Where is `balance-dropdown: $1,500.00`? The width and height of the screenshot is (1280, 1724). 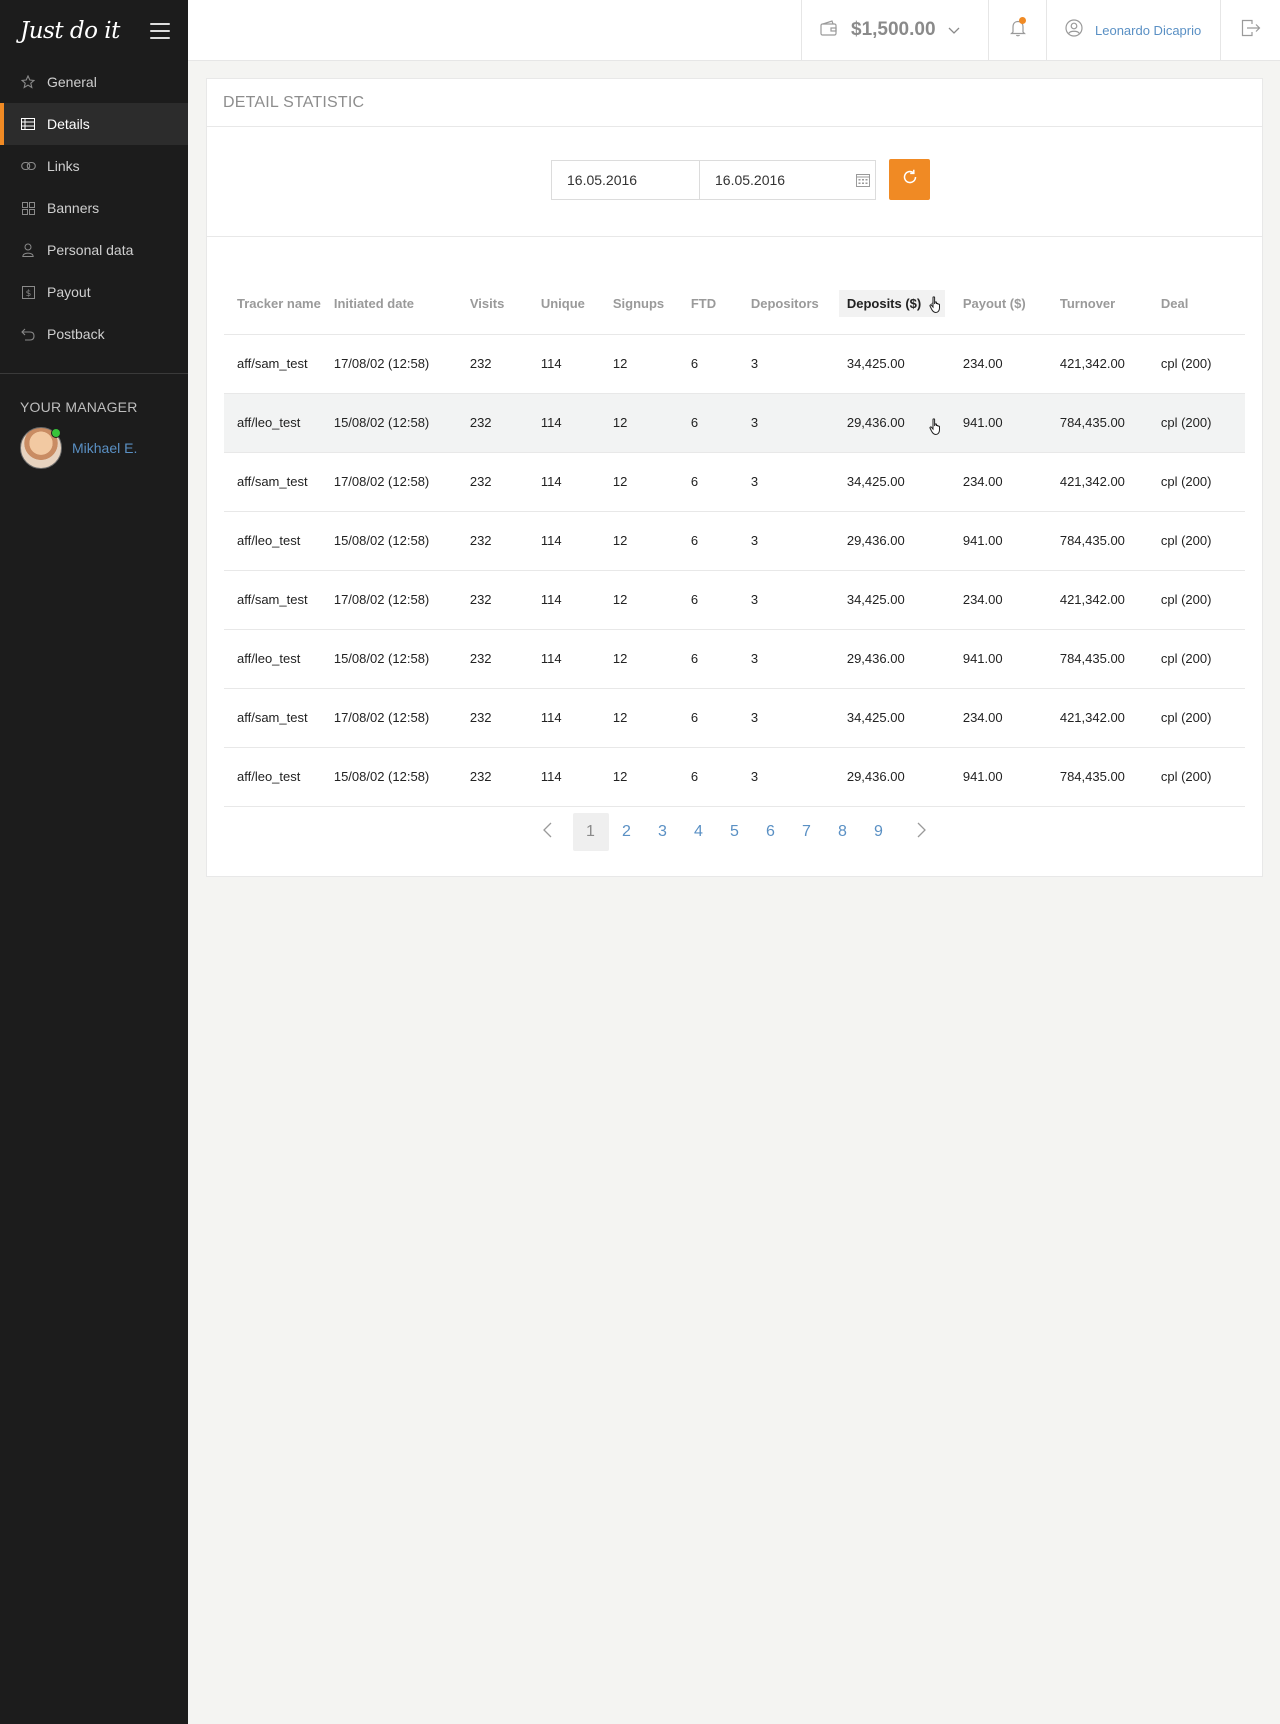 balance-dropdown: $1,500.00 is located at coordinates (895, 30).